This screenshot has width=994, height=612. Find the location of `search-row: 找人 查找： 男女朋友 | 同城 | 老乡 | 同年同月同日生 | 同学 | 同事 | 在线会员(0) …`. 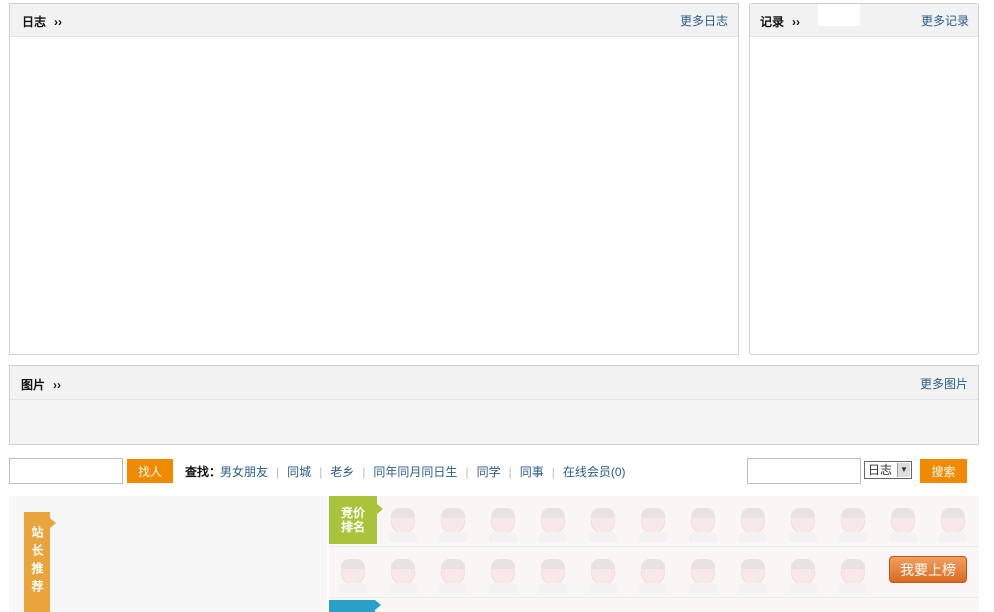

search-row: 找人 查找： 男女朋友 | 同城 | 老乡 | 同年同月同日生 | 同学 | 同事 | 在线会员(0) … is located at coordinates (489, 471).